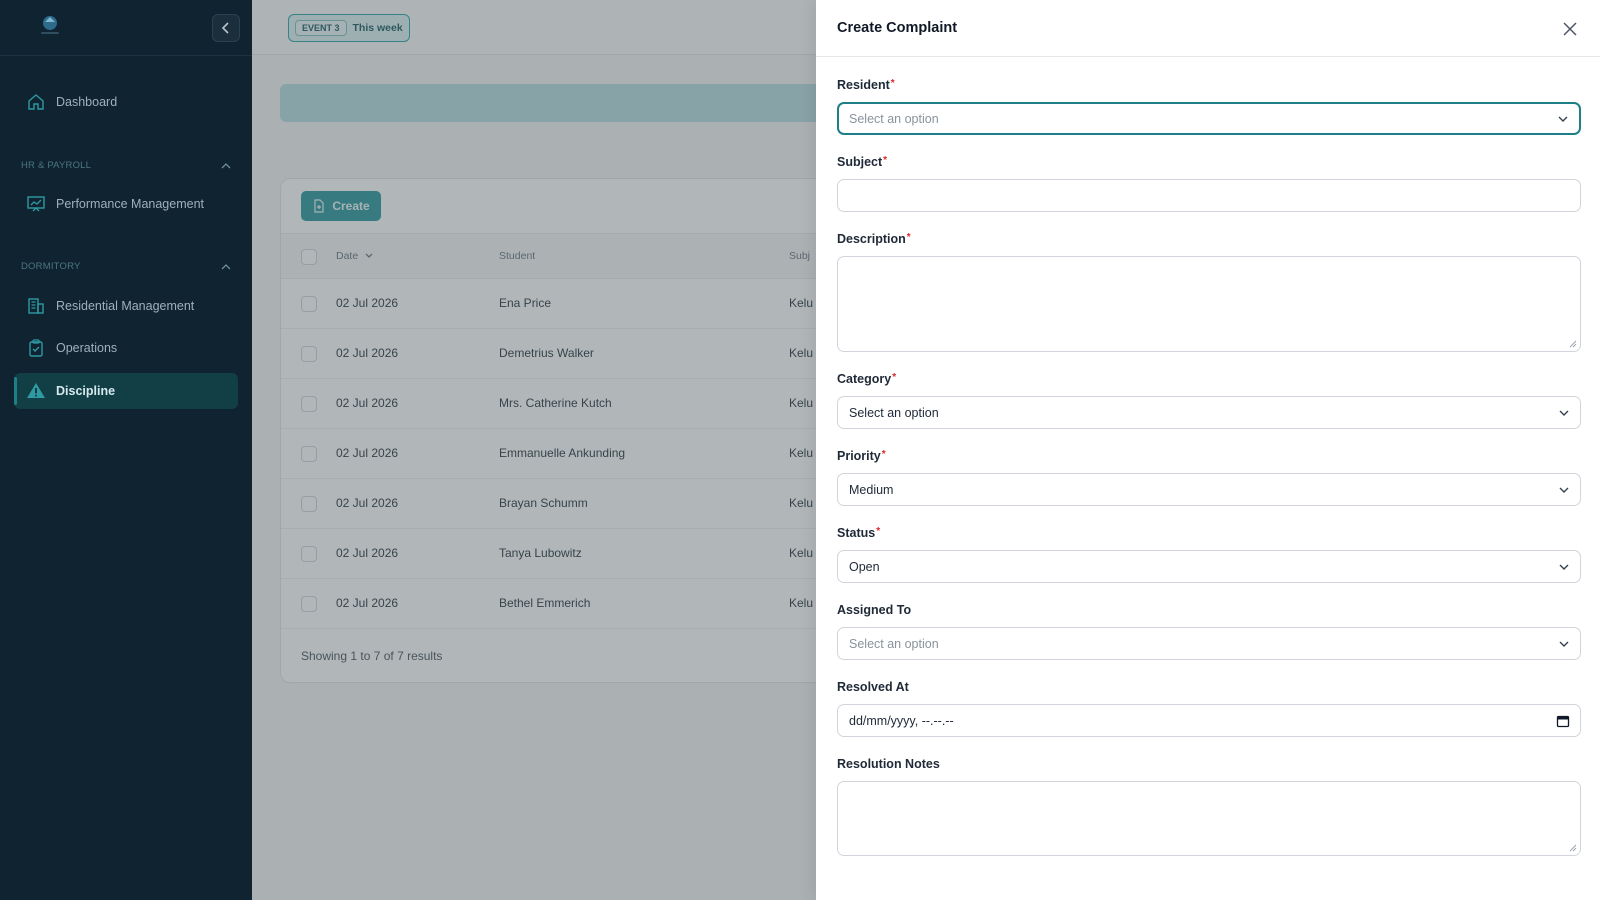  I want to click on resolution-notes-label: Resolution Notes, so click(888, 764).